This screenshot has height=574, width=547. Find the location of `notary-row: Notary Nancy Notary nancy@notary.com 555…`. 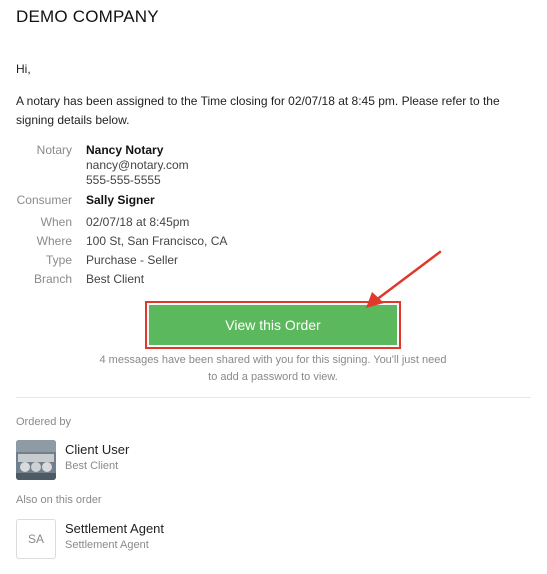

notary-row: Notary Nancy Notary nancy@notary.com 555… is located at coordinates (266, 168).